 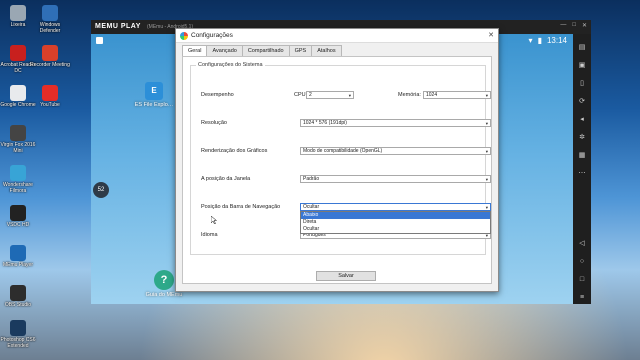 What do you see at coordinates (18, 188) in the screenshot?
I see `desktop-shortcut-label: Wondershare Filmora` at bounding box center [18, 188].